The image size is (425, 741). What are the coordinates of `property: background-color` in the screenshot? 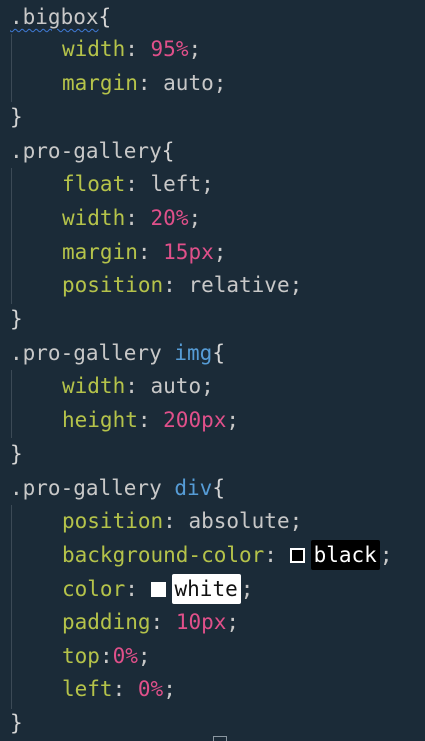 It's located at (163, 555).